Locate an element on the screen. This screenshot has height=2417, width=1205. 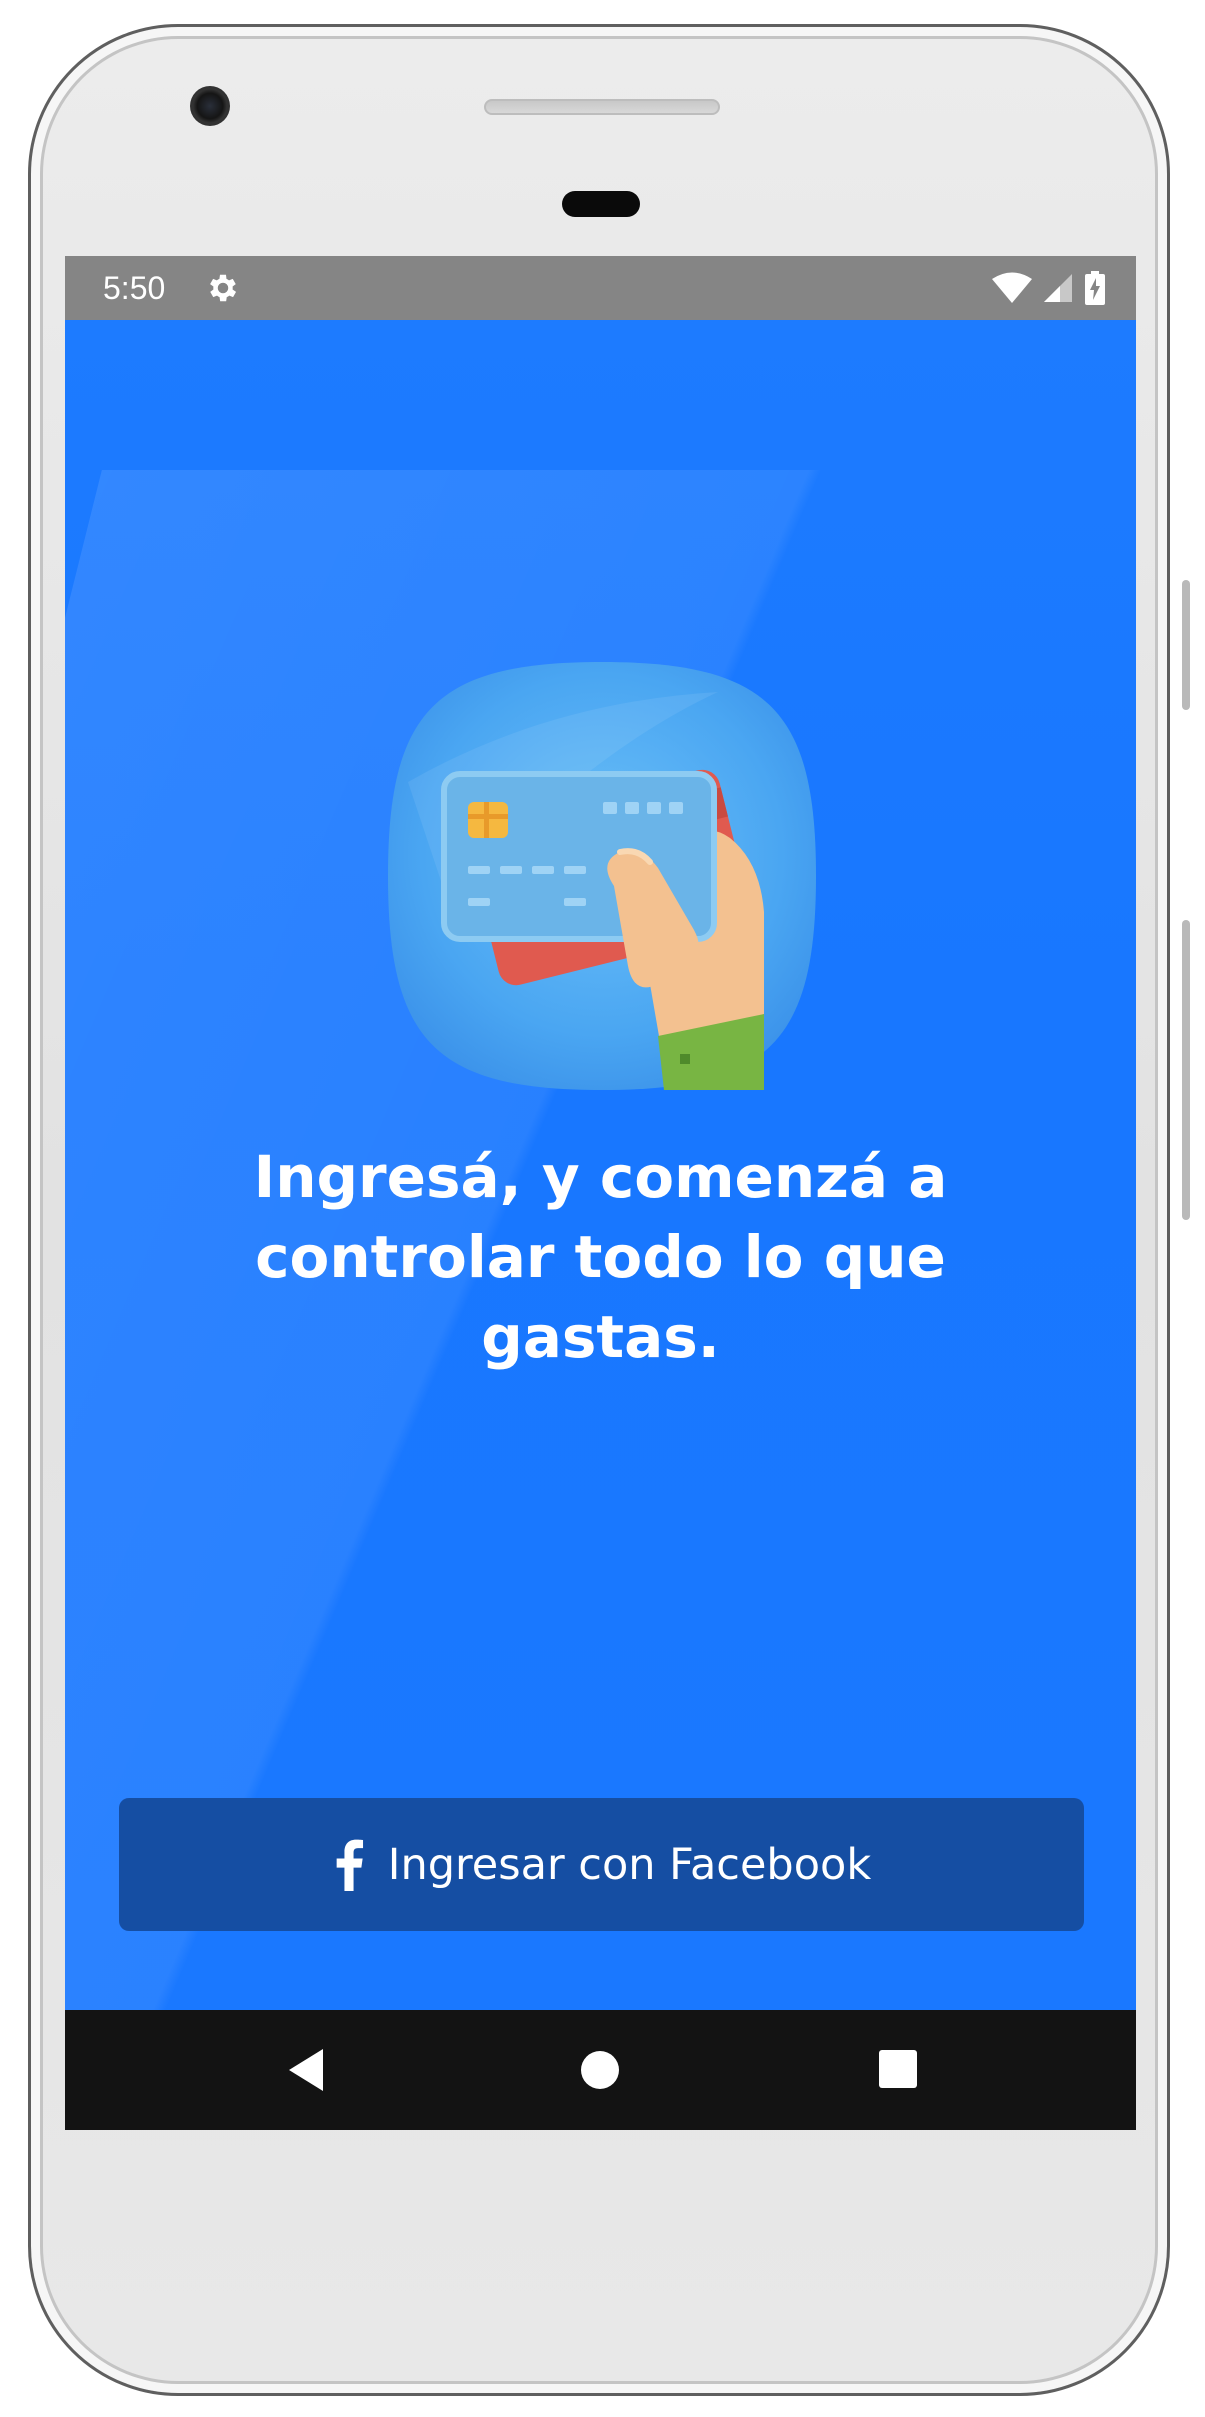
status-icons is located at coordinates (1049, 288).